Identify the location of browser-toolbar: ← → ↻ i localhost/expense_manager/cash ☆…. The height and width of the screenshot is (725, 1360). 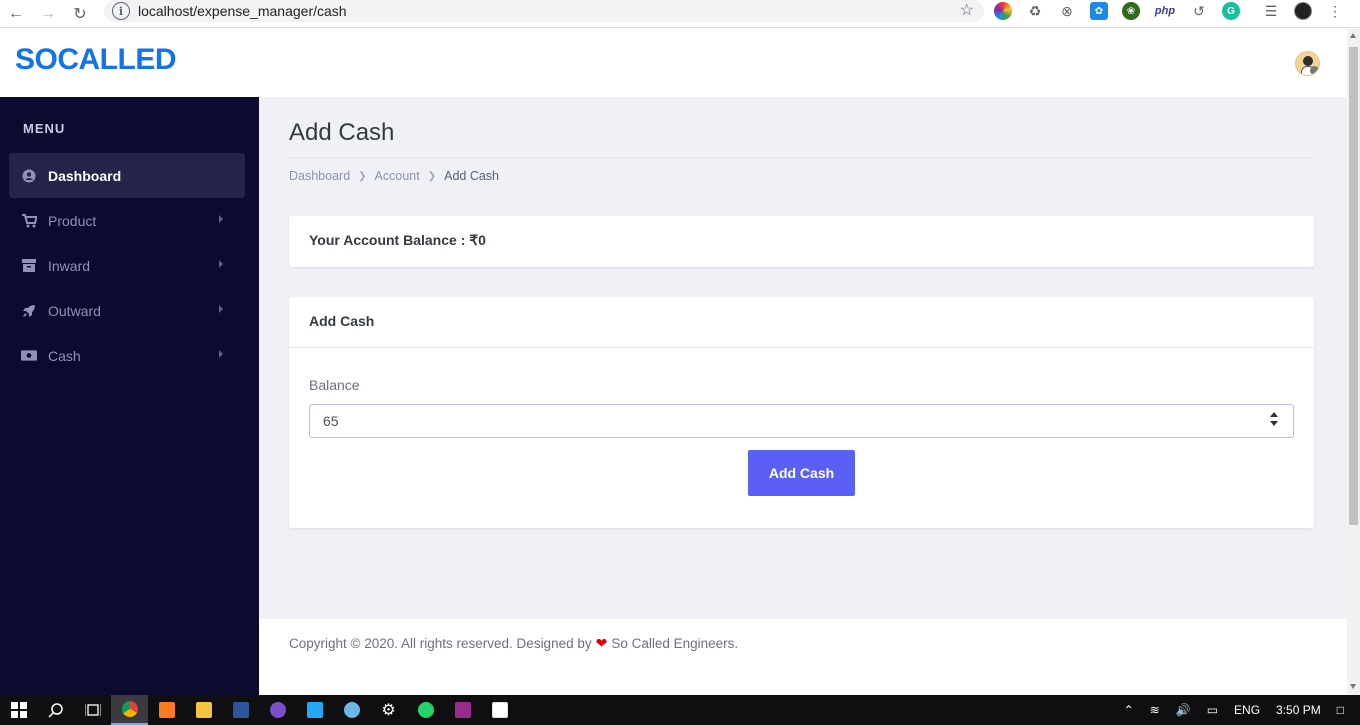
(680, 14).